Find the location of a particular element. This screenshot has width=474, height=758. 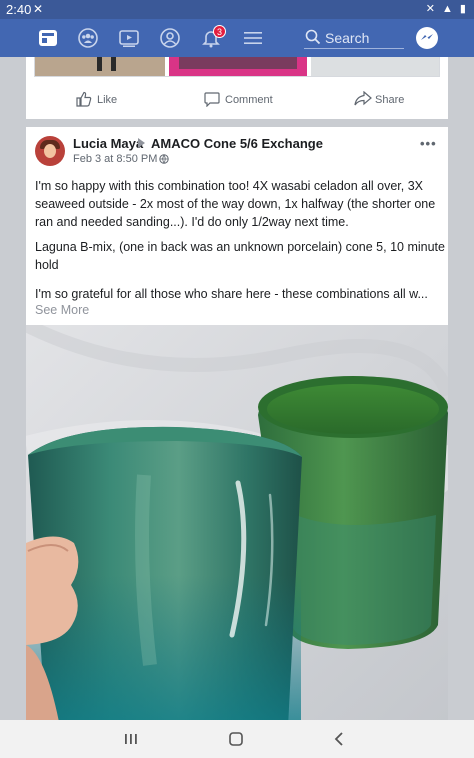

home-icon is located at coordinates (236, 739).